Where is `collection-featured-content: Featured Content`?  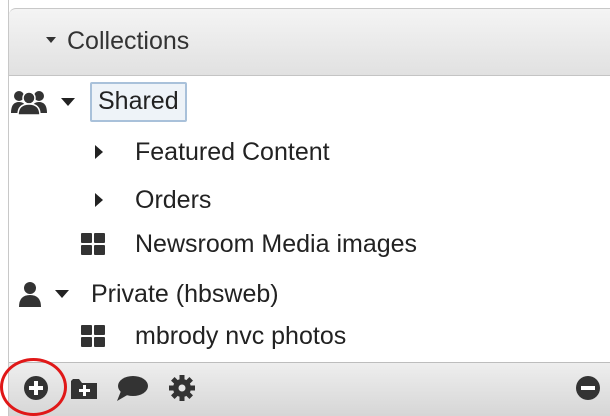 collection-featured-content: Featured Content is located at coordinates (212, 152).